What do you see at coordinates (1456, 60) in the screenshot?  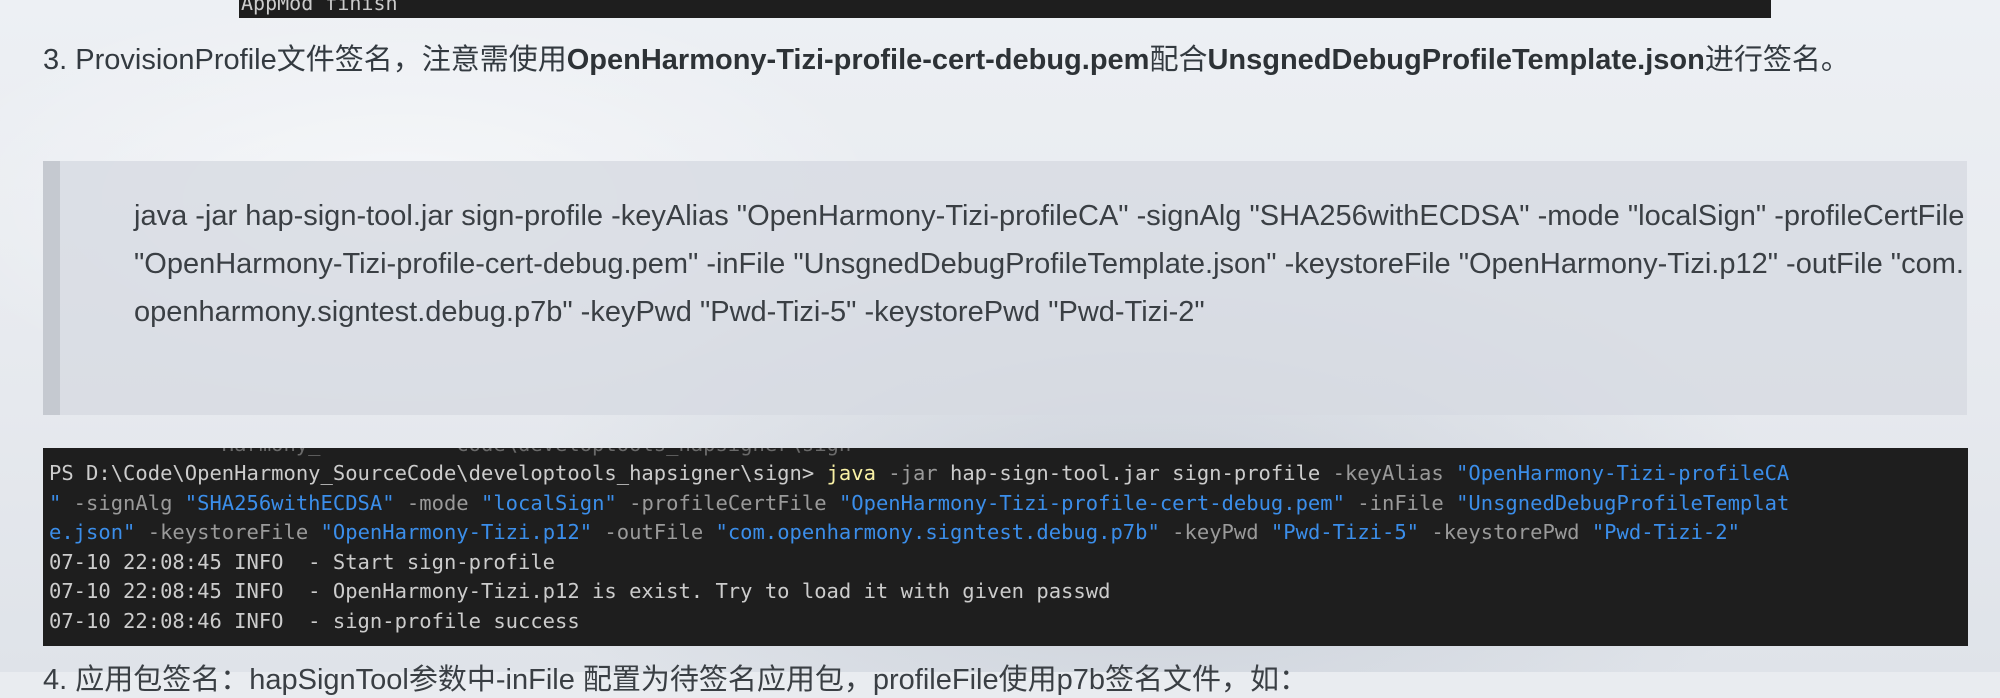 I see `template-filename: UnsgnedDebugProfileTemplate.json` at bounding box center [1456, 60].